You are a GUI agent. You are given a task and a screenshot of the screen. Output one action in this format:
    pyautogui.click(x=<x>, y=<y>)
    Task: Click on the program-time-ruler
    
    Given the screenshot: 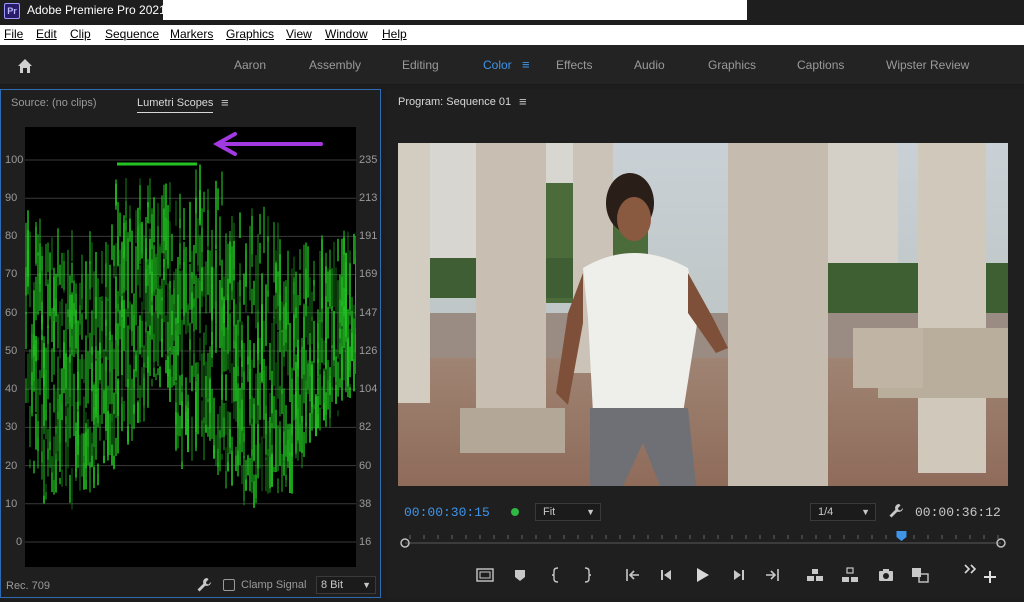 What is the action you would take?
    pyautogui.click(x=703, y=541)
    